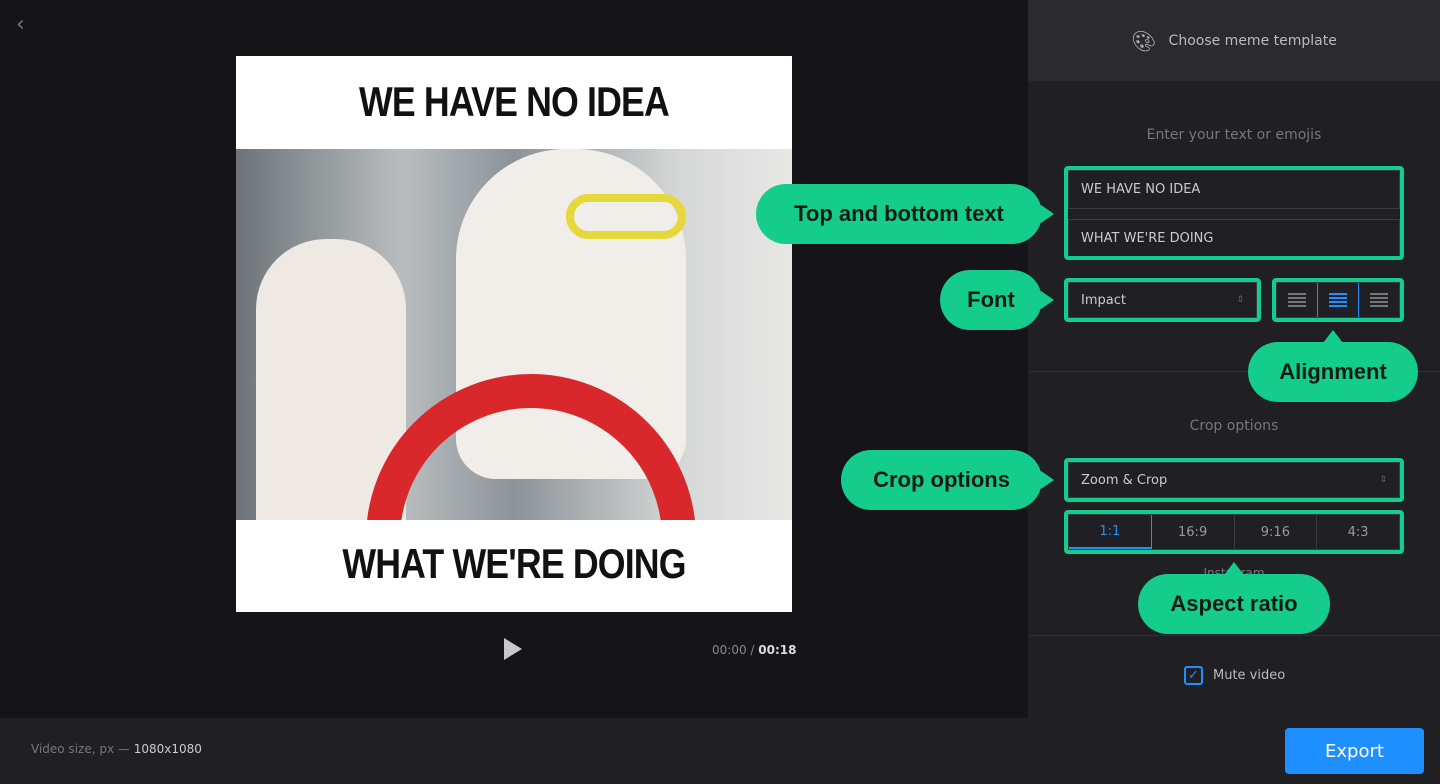  I want to click on callout-ratio: Aspect ratio, so click(1234, 598).